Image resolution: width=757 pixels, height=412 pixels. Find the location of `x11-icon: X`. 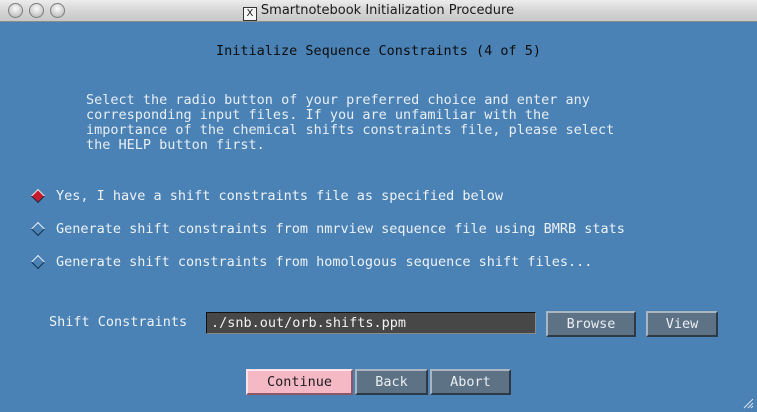

x11-icon: X is located at coordinates (249, 14).